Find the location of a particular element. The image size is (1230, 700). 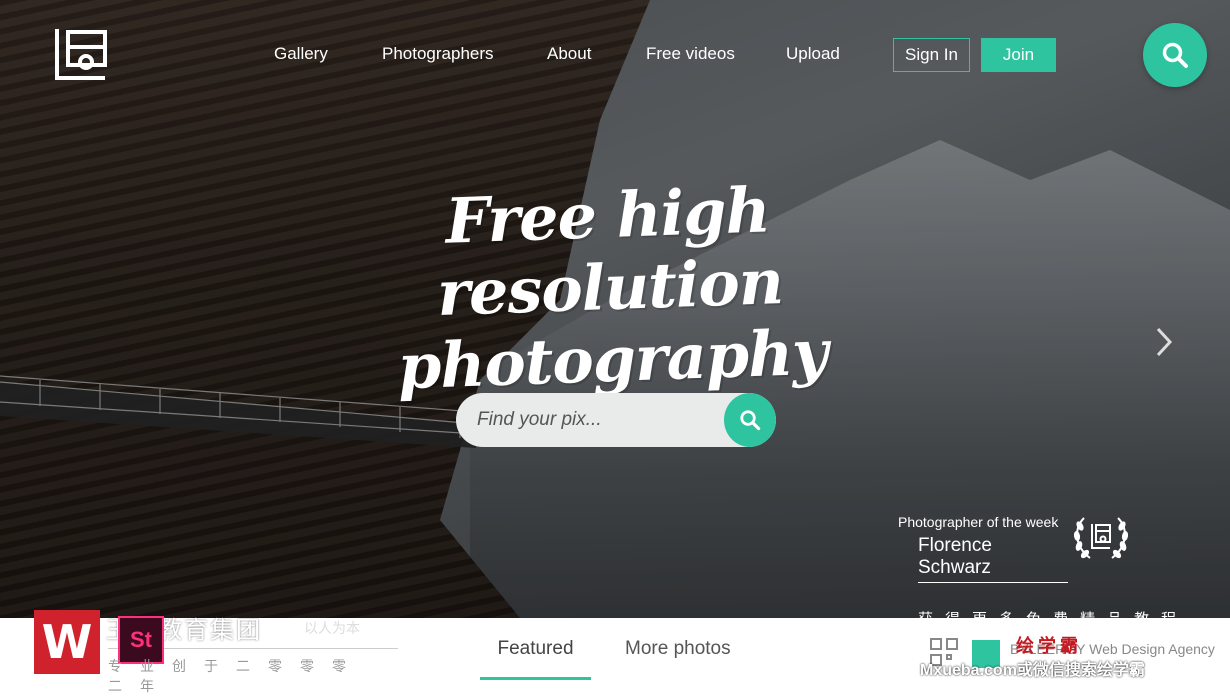

nav-link-photographers: Photographers is located at coordinates (438, 54).